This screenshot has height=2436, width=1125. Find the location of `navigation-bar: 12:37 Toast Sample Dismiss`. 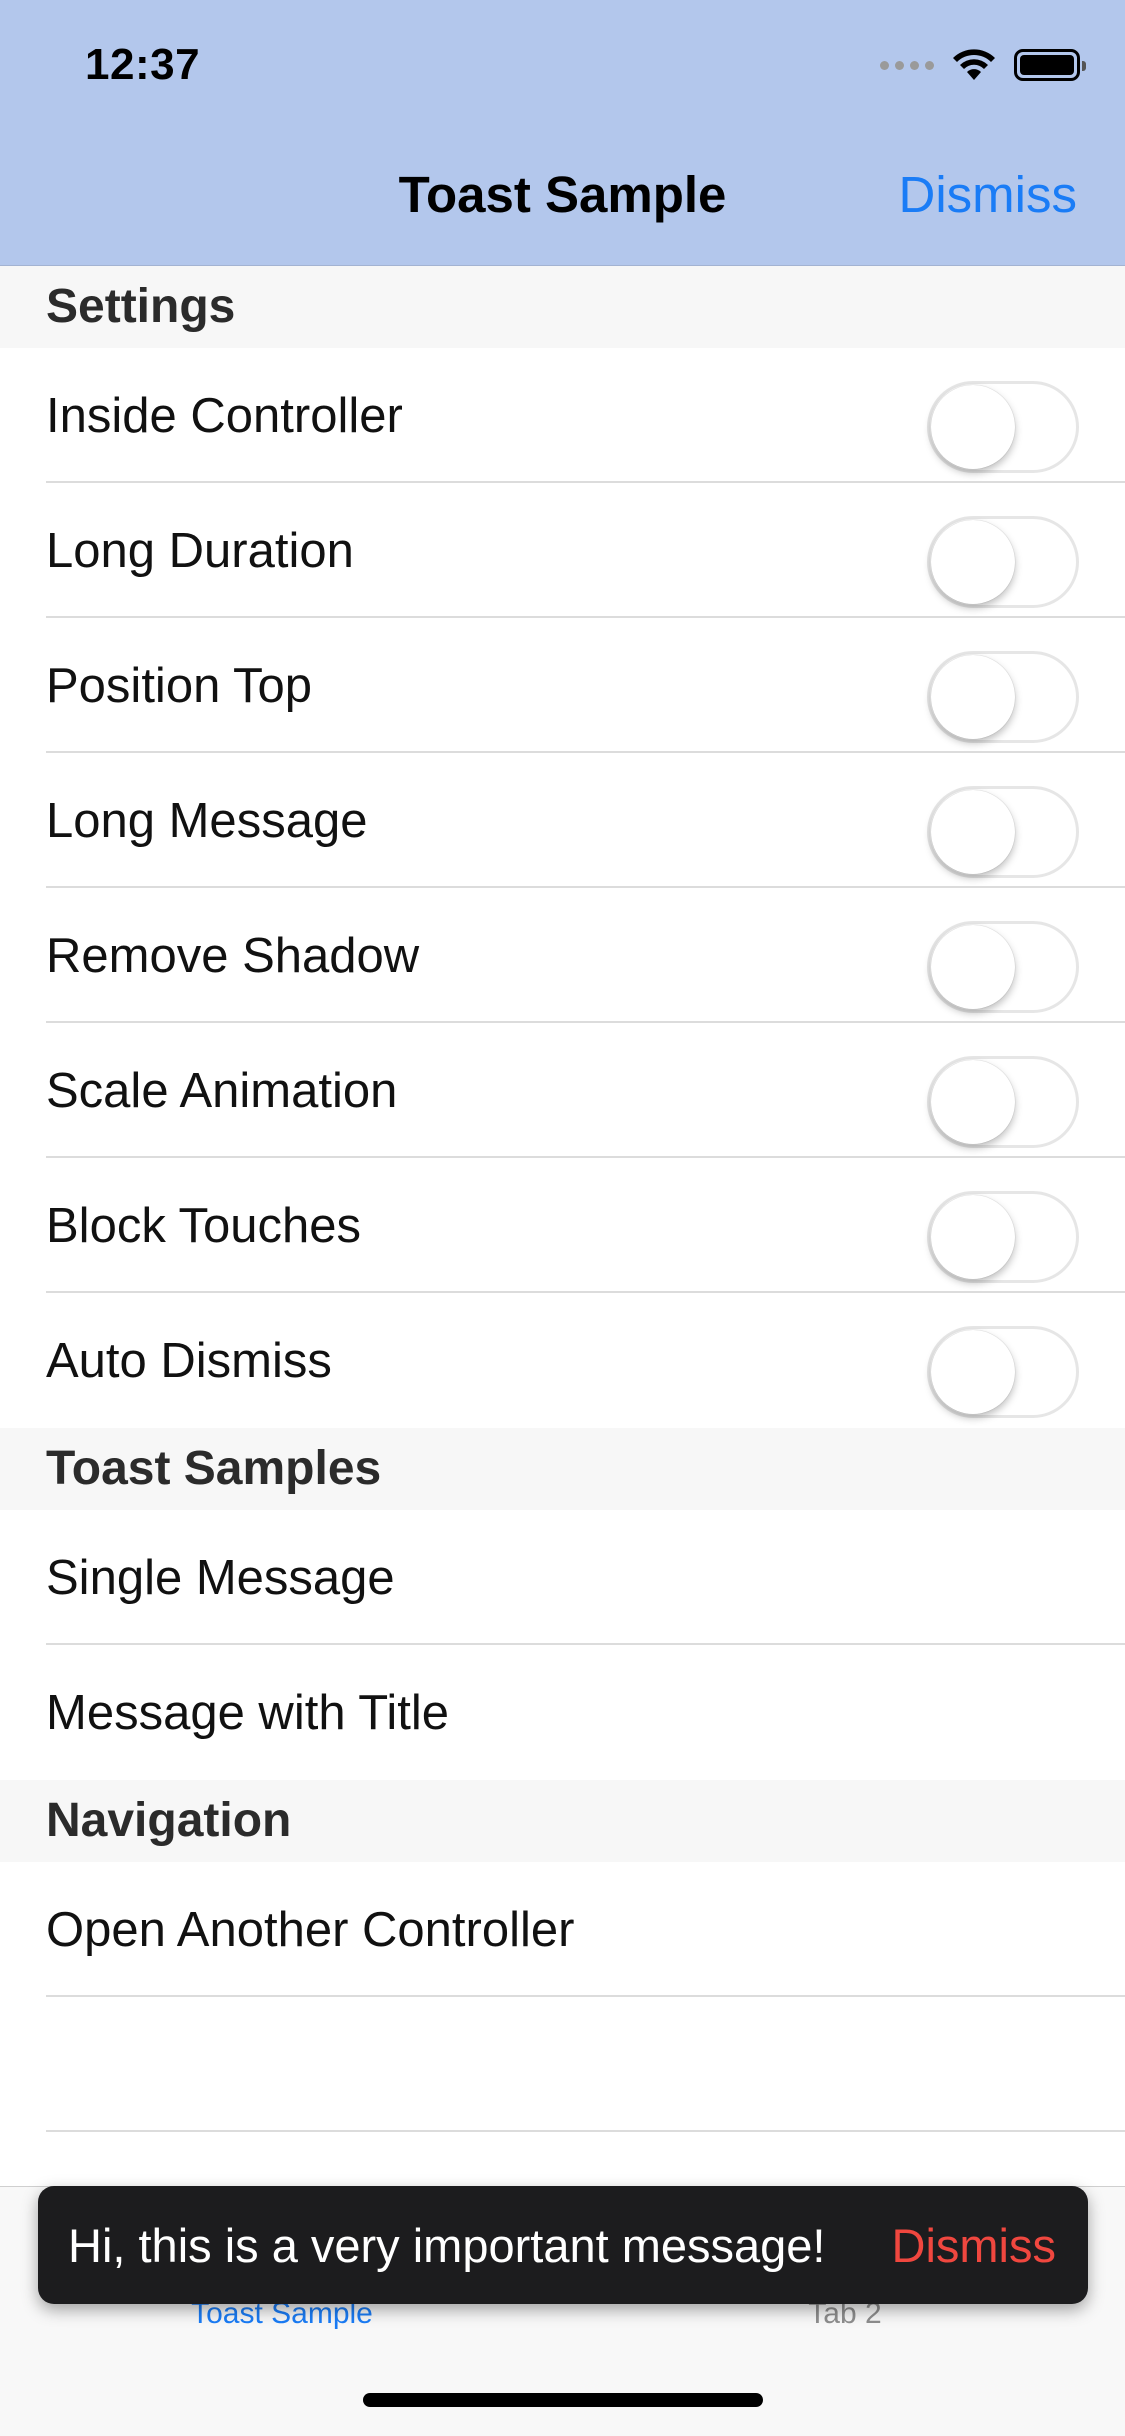

navigation-bar: 12:37 Toast Sample Dismiss is located at coordinates (562, 133).